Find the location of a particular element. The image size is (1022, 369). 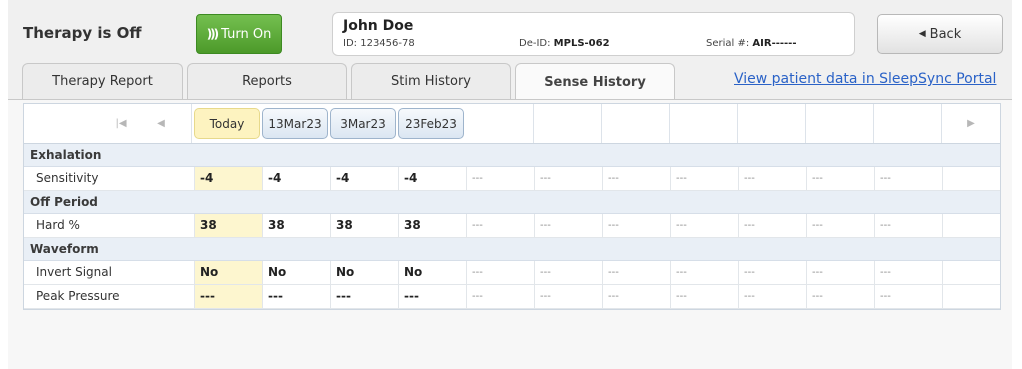

date-13mar23: 13Mar23 is located at coordinates (295, 123).